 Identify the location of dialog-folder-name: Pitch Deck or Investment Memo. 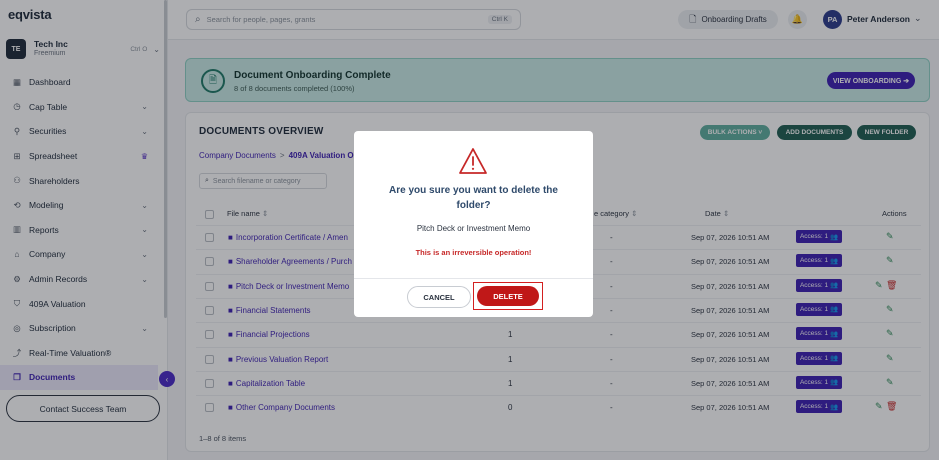
(473, 228).